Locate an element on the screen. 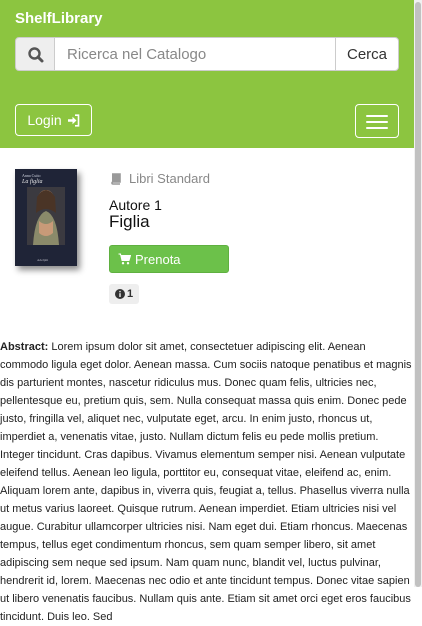 This screenshot has width=422, height=626. brand-logo: ShelfLibrary is located at coordinates (59, 18).